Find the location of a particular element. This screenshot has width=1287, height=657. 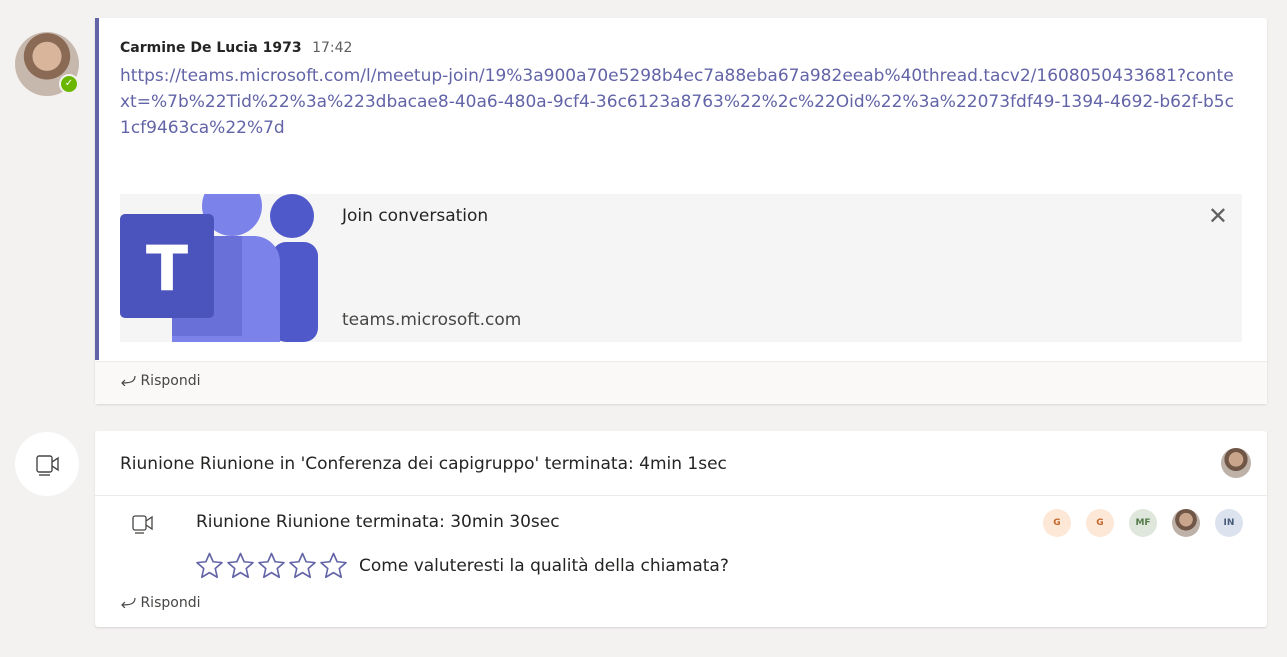

participant-avatar: MF is located at coordinates (1143, 523).